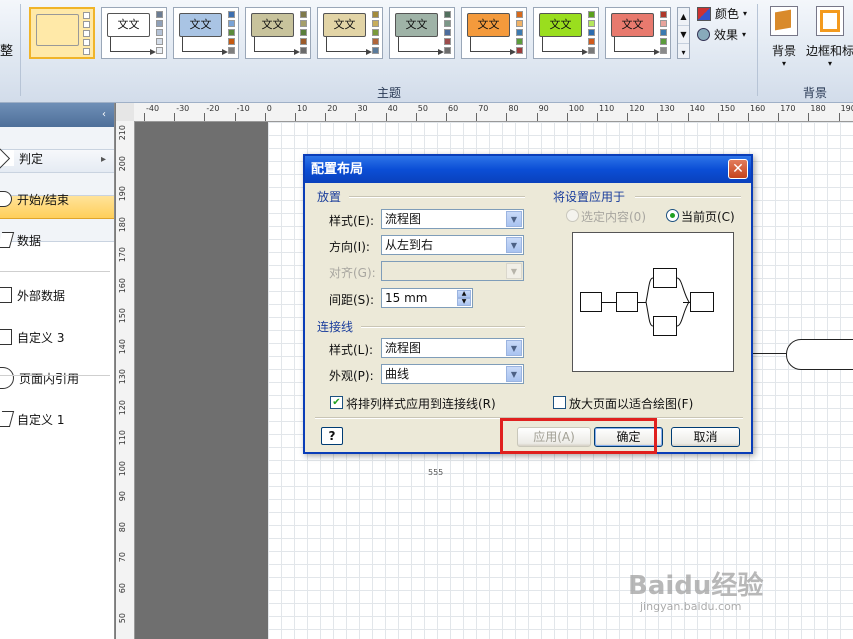  Describe the element at coordinates (7, 240) in the screenshot. I see `para-shape-icon` at that location.